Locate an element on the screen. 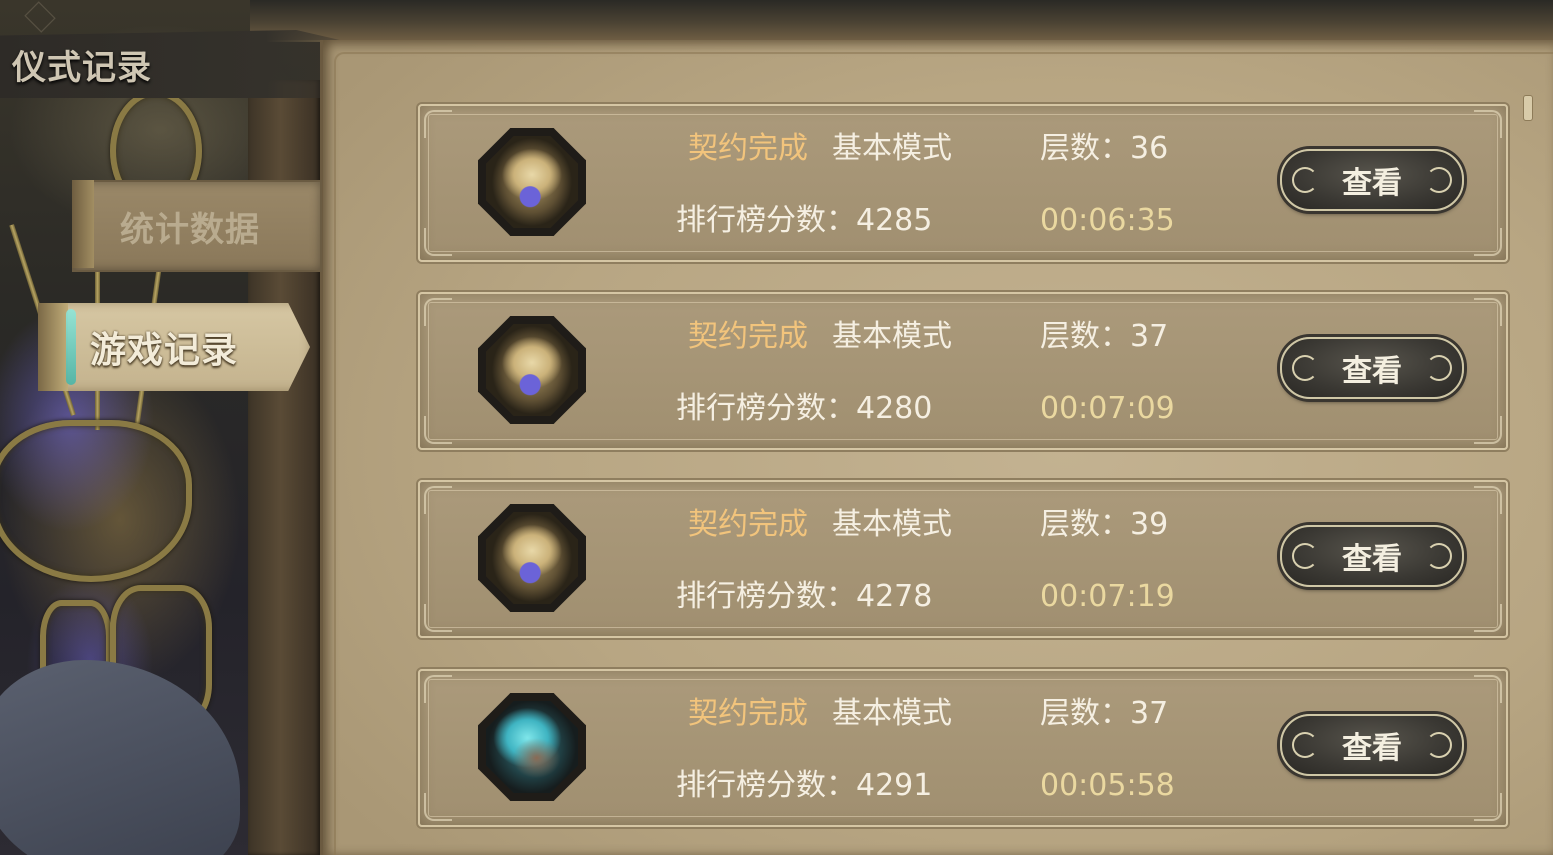 Image resolution: width=1553 pixels, height=855 pixels. leaderboard-score: 排行榜分数：4285 is located at coordinates (804, 220).